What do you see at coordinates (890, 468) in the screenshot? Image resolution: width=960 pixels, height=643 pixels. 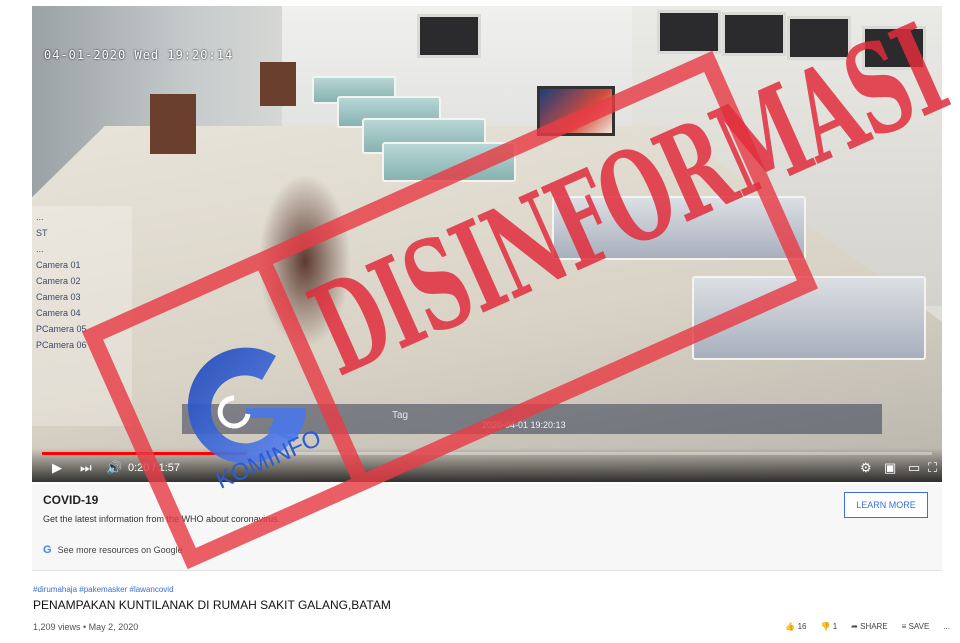 I see `miniplayer-icon: ▣` at bounding box center [890, 468].